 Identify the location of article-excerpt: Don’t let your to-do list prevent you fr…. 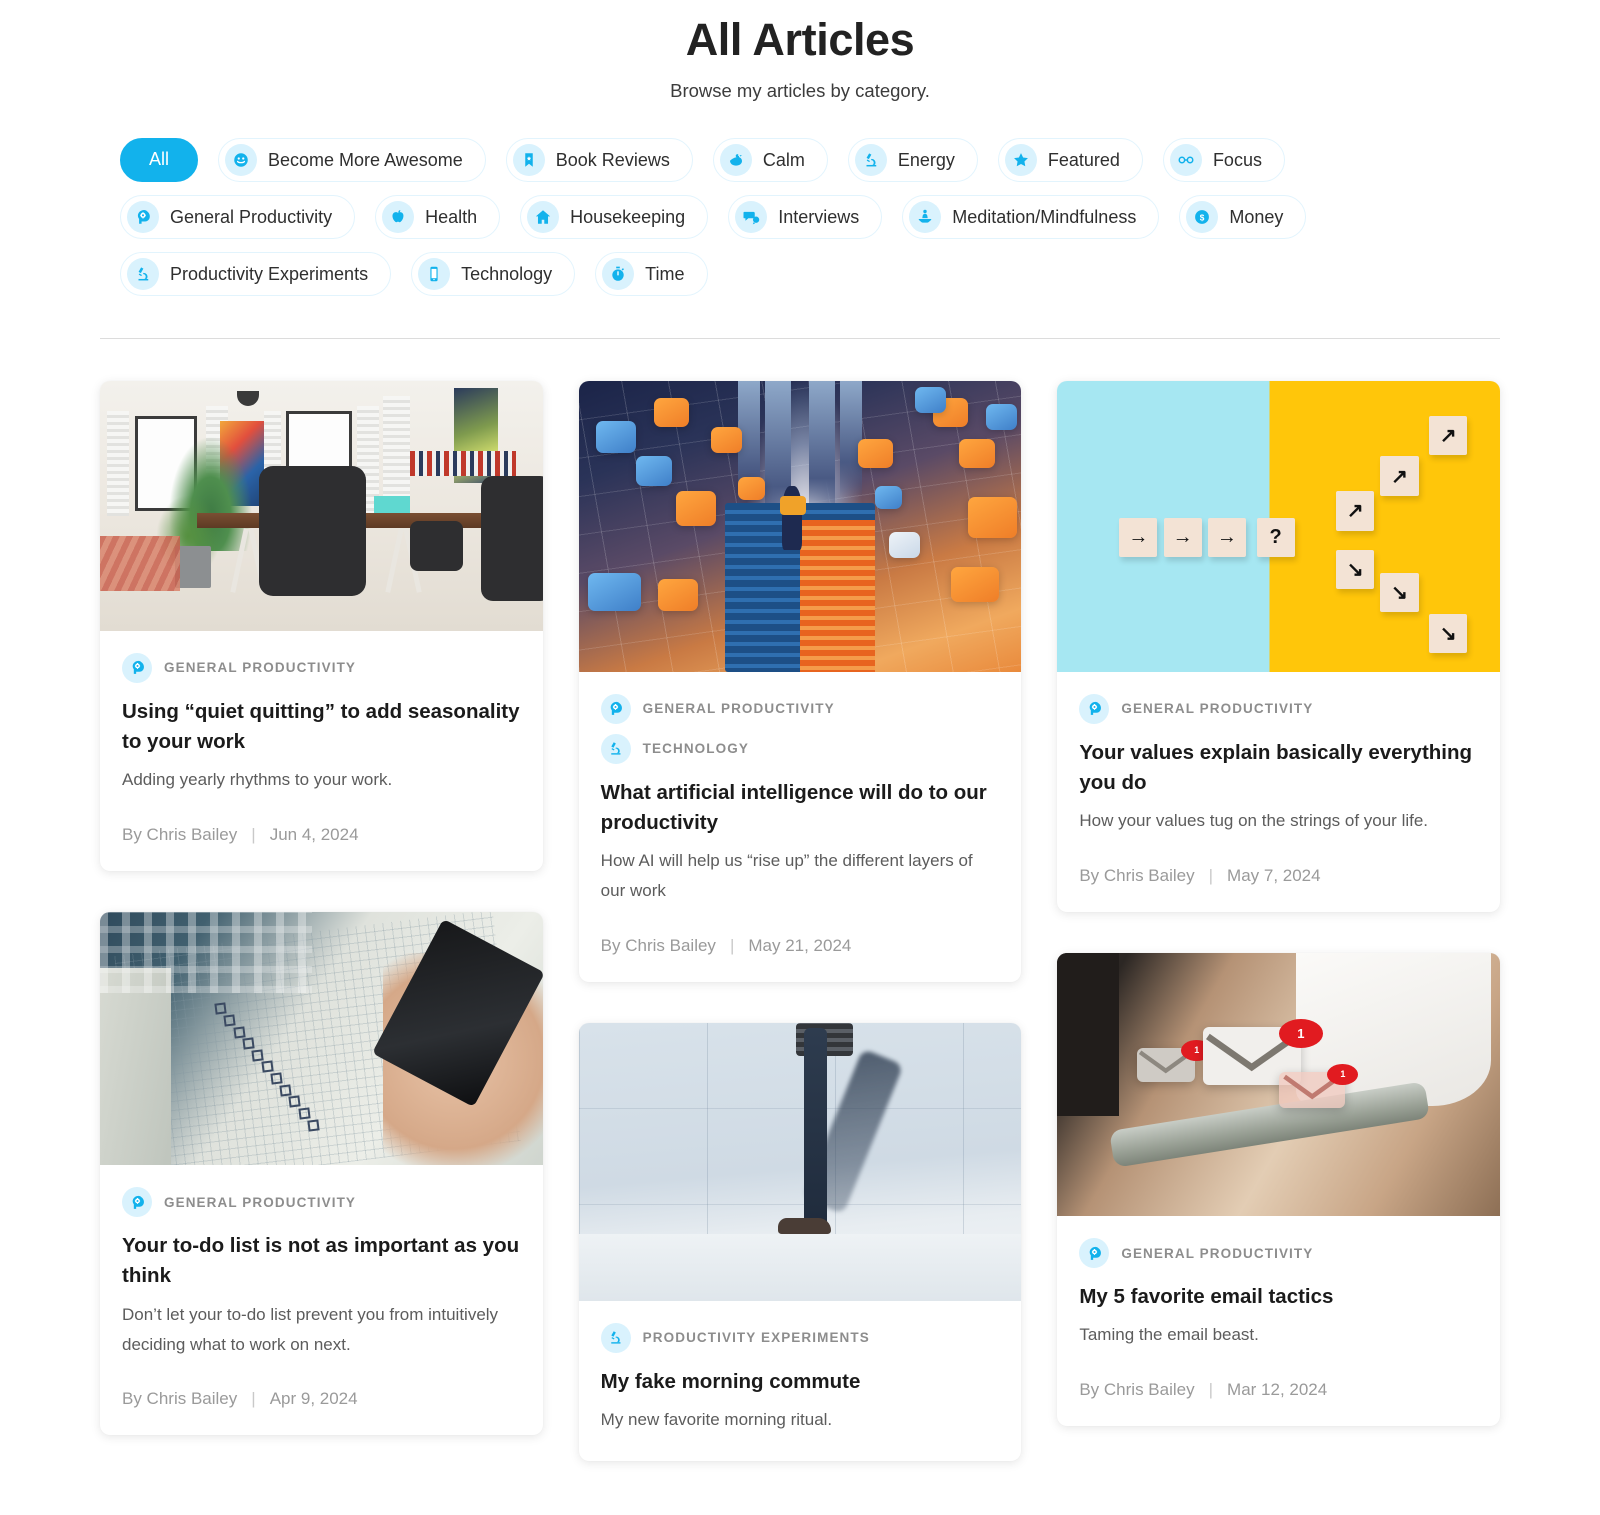
(310, 1329).